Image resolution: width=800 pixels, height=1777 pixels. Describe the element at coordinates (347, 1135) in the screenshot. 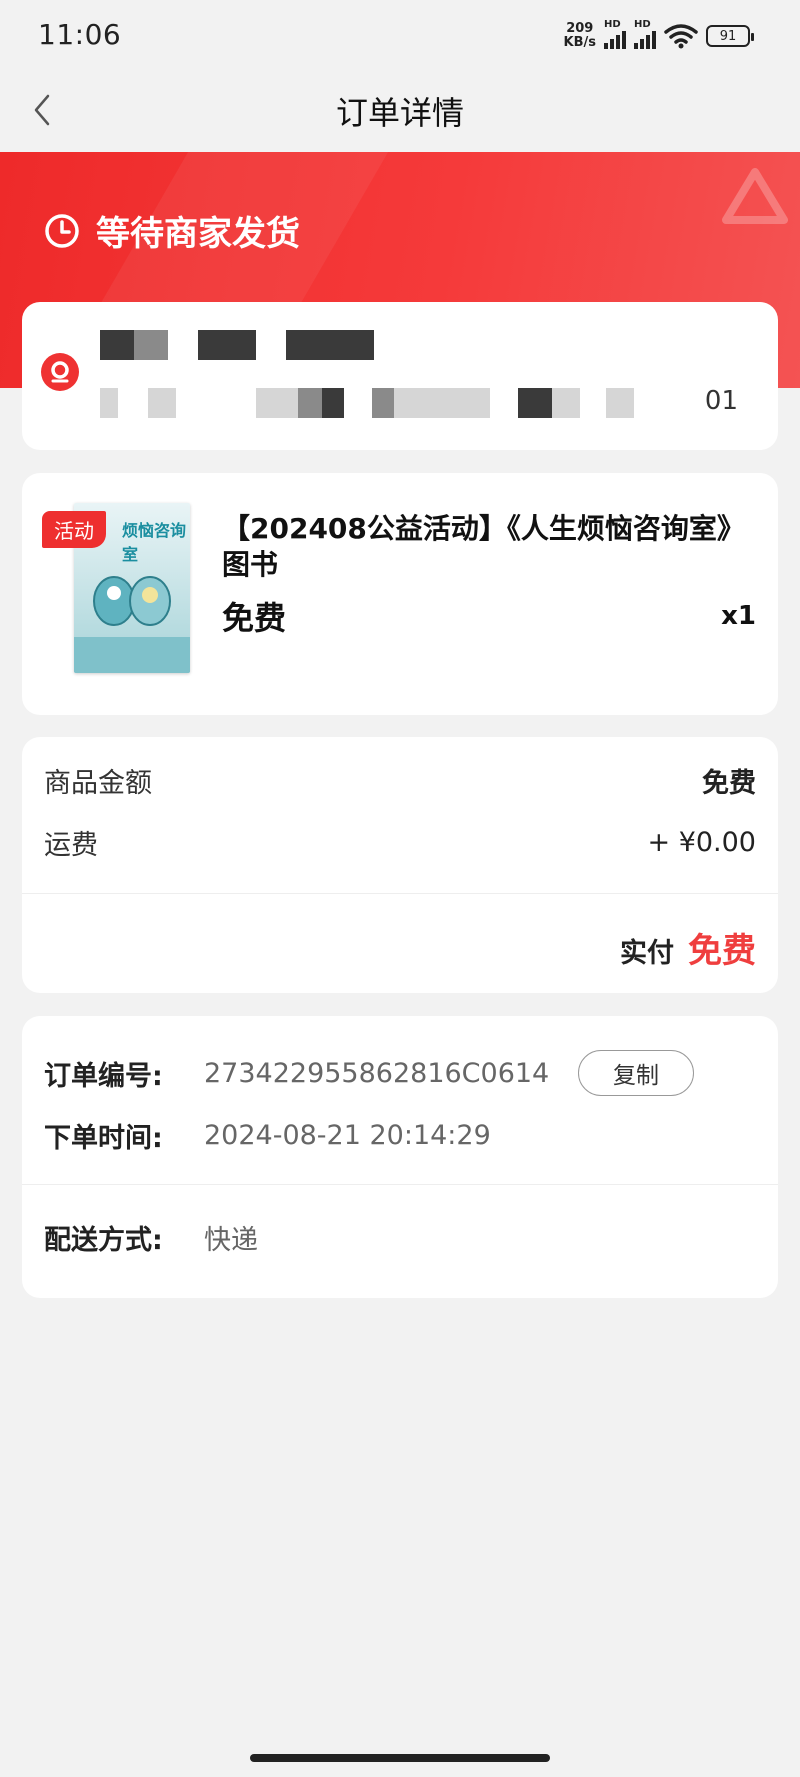

I see `order-time: 2024-08-21 20:14:29` at that location.